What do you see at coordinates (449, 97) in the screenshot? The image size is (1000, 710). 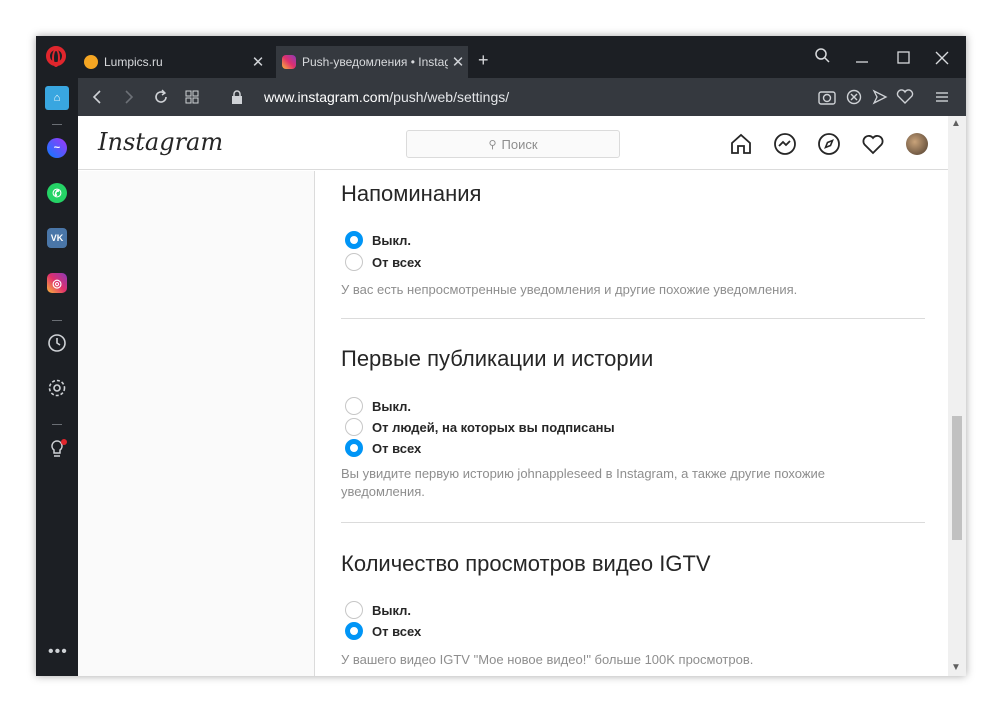 I see `url-path: /push/web/settings/` at bounding box center [449, 97].